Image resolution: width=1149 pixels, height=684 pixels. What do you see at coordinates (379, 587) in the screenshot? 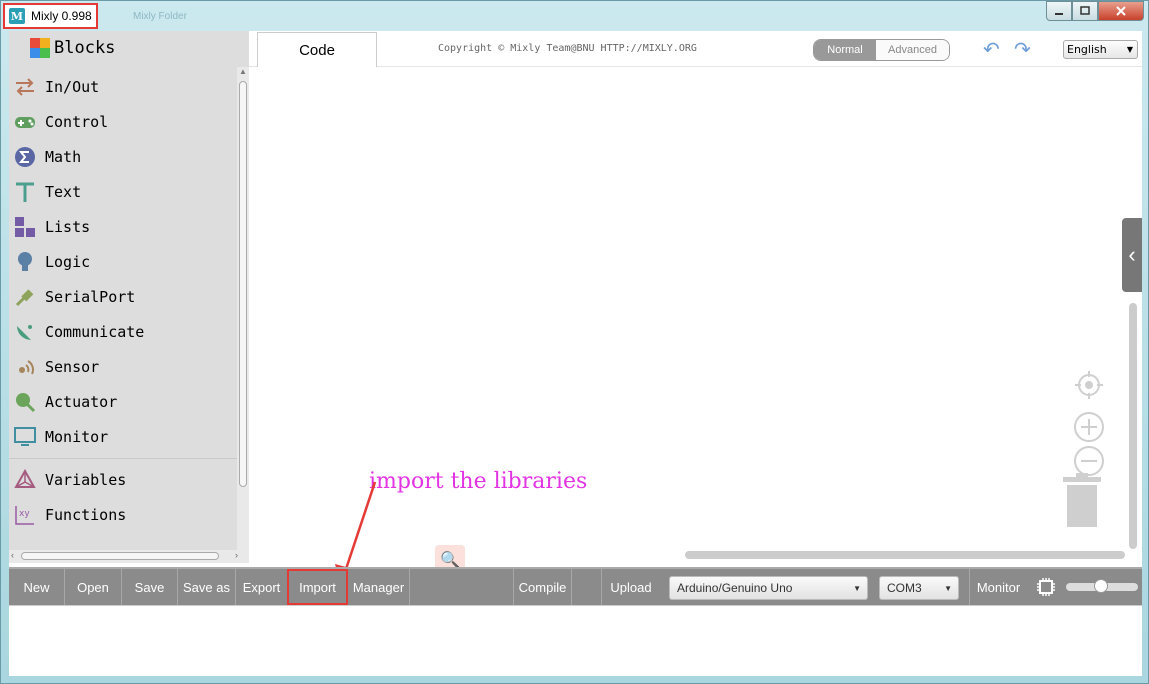
I see `manager-button: Manager` at bounding box center [379, 587].